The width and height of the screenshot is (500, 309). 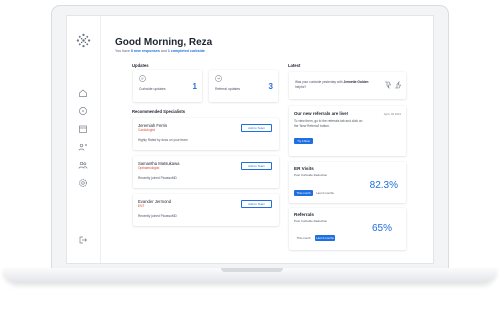 What do you see at coordinates (301, 87) in the screenshot?
I see `feedback-question-tail: helpful?` at bounding box center [301, 87].